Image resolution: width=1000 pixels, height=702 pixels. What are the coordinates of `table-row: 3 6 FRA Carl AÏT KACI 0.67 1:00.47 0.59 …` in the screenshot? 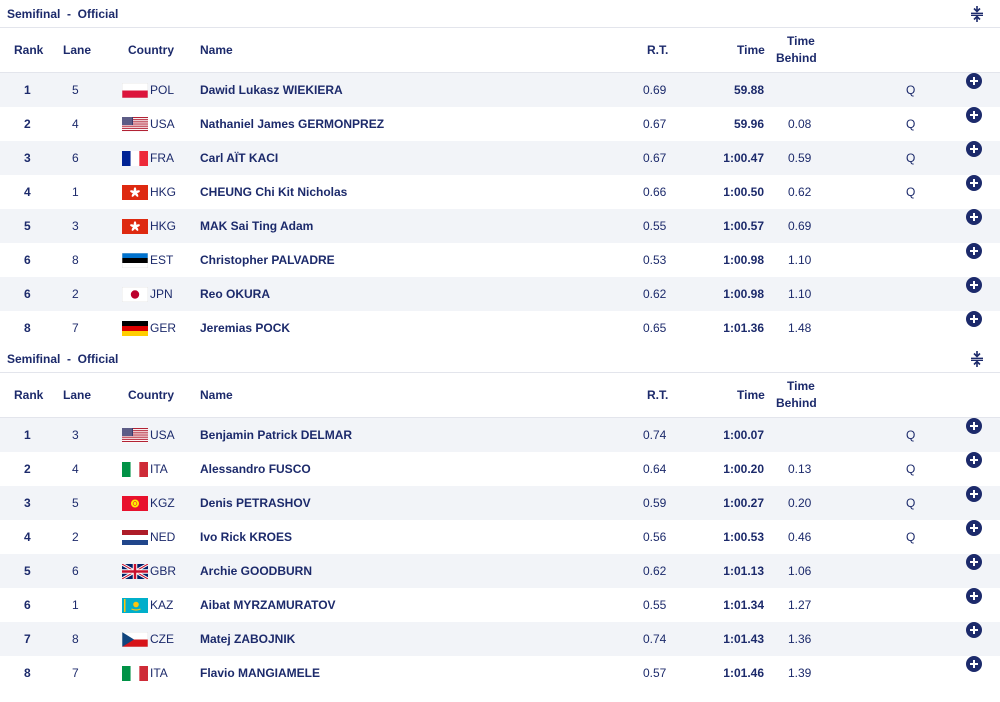 It's located at (500, 158).